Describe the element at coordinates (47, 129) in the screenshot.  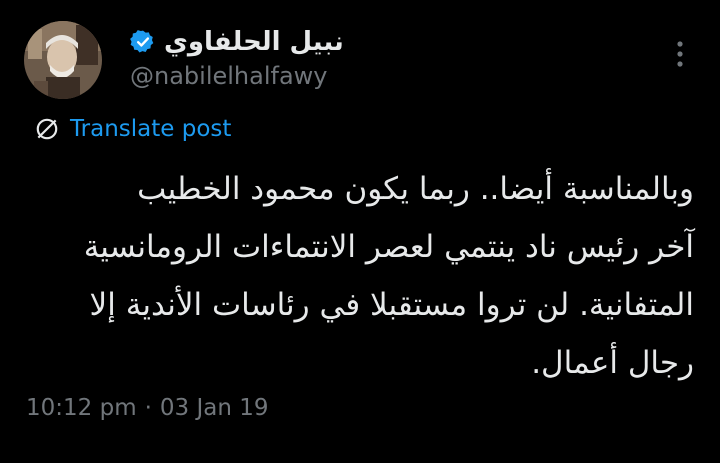
I see `translate-globe-icon` at that location.